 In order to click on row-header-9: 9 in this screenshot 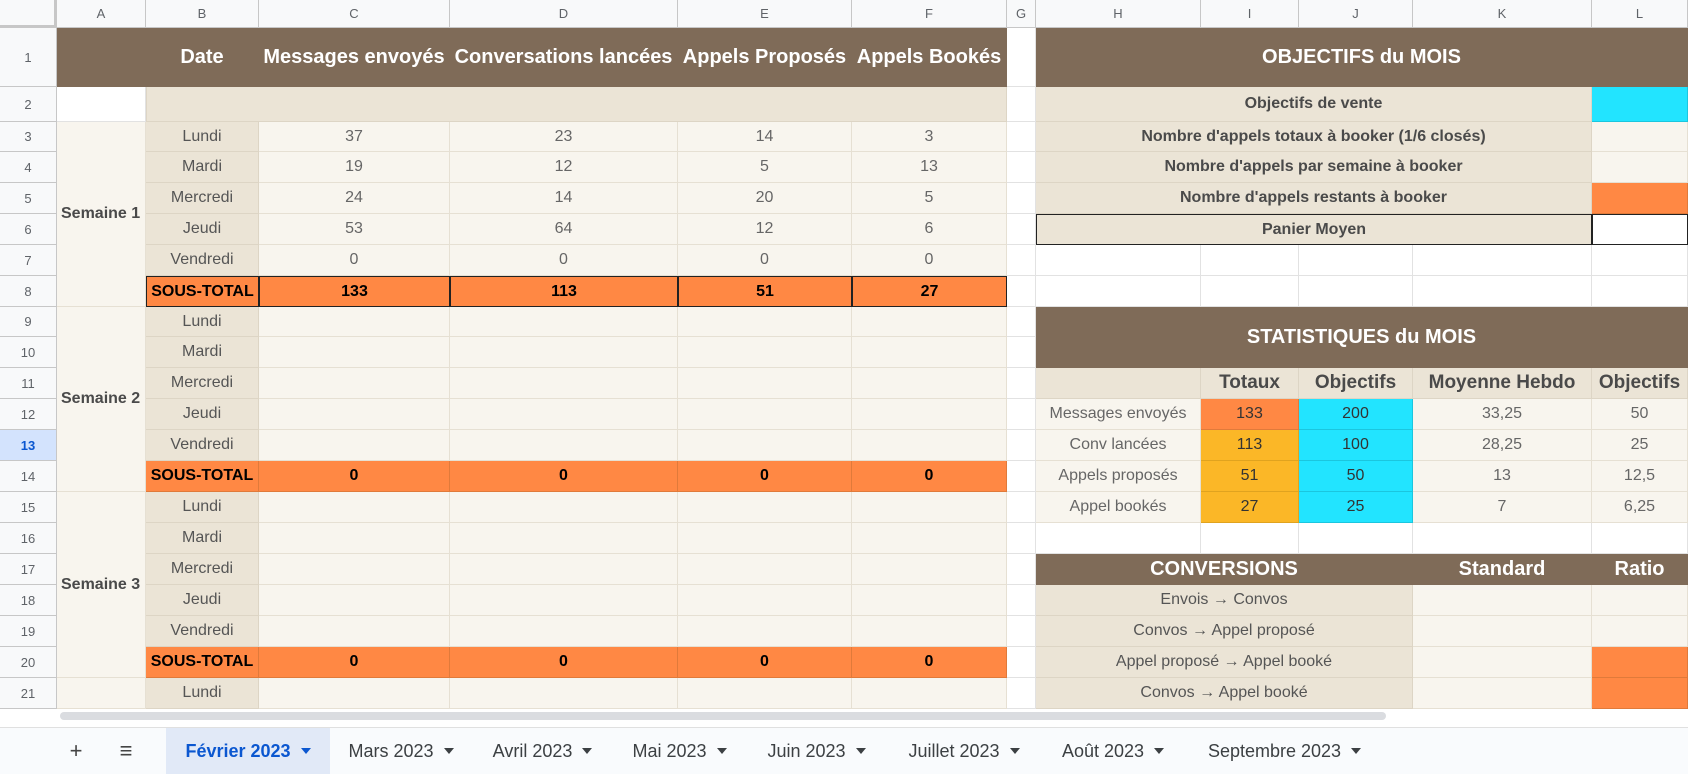, I will do `click(28, 322)`.